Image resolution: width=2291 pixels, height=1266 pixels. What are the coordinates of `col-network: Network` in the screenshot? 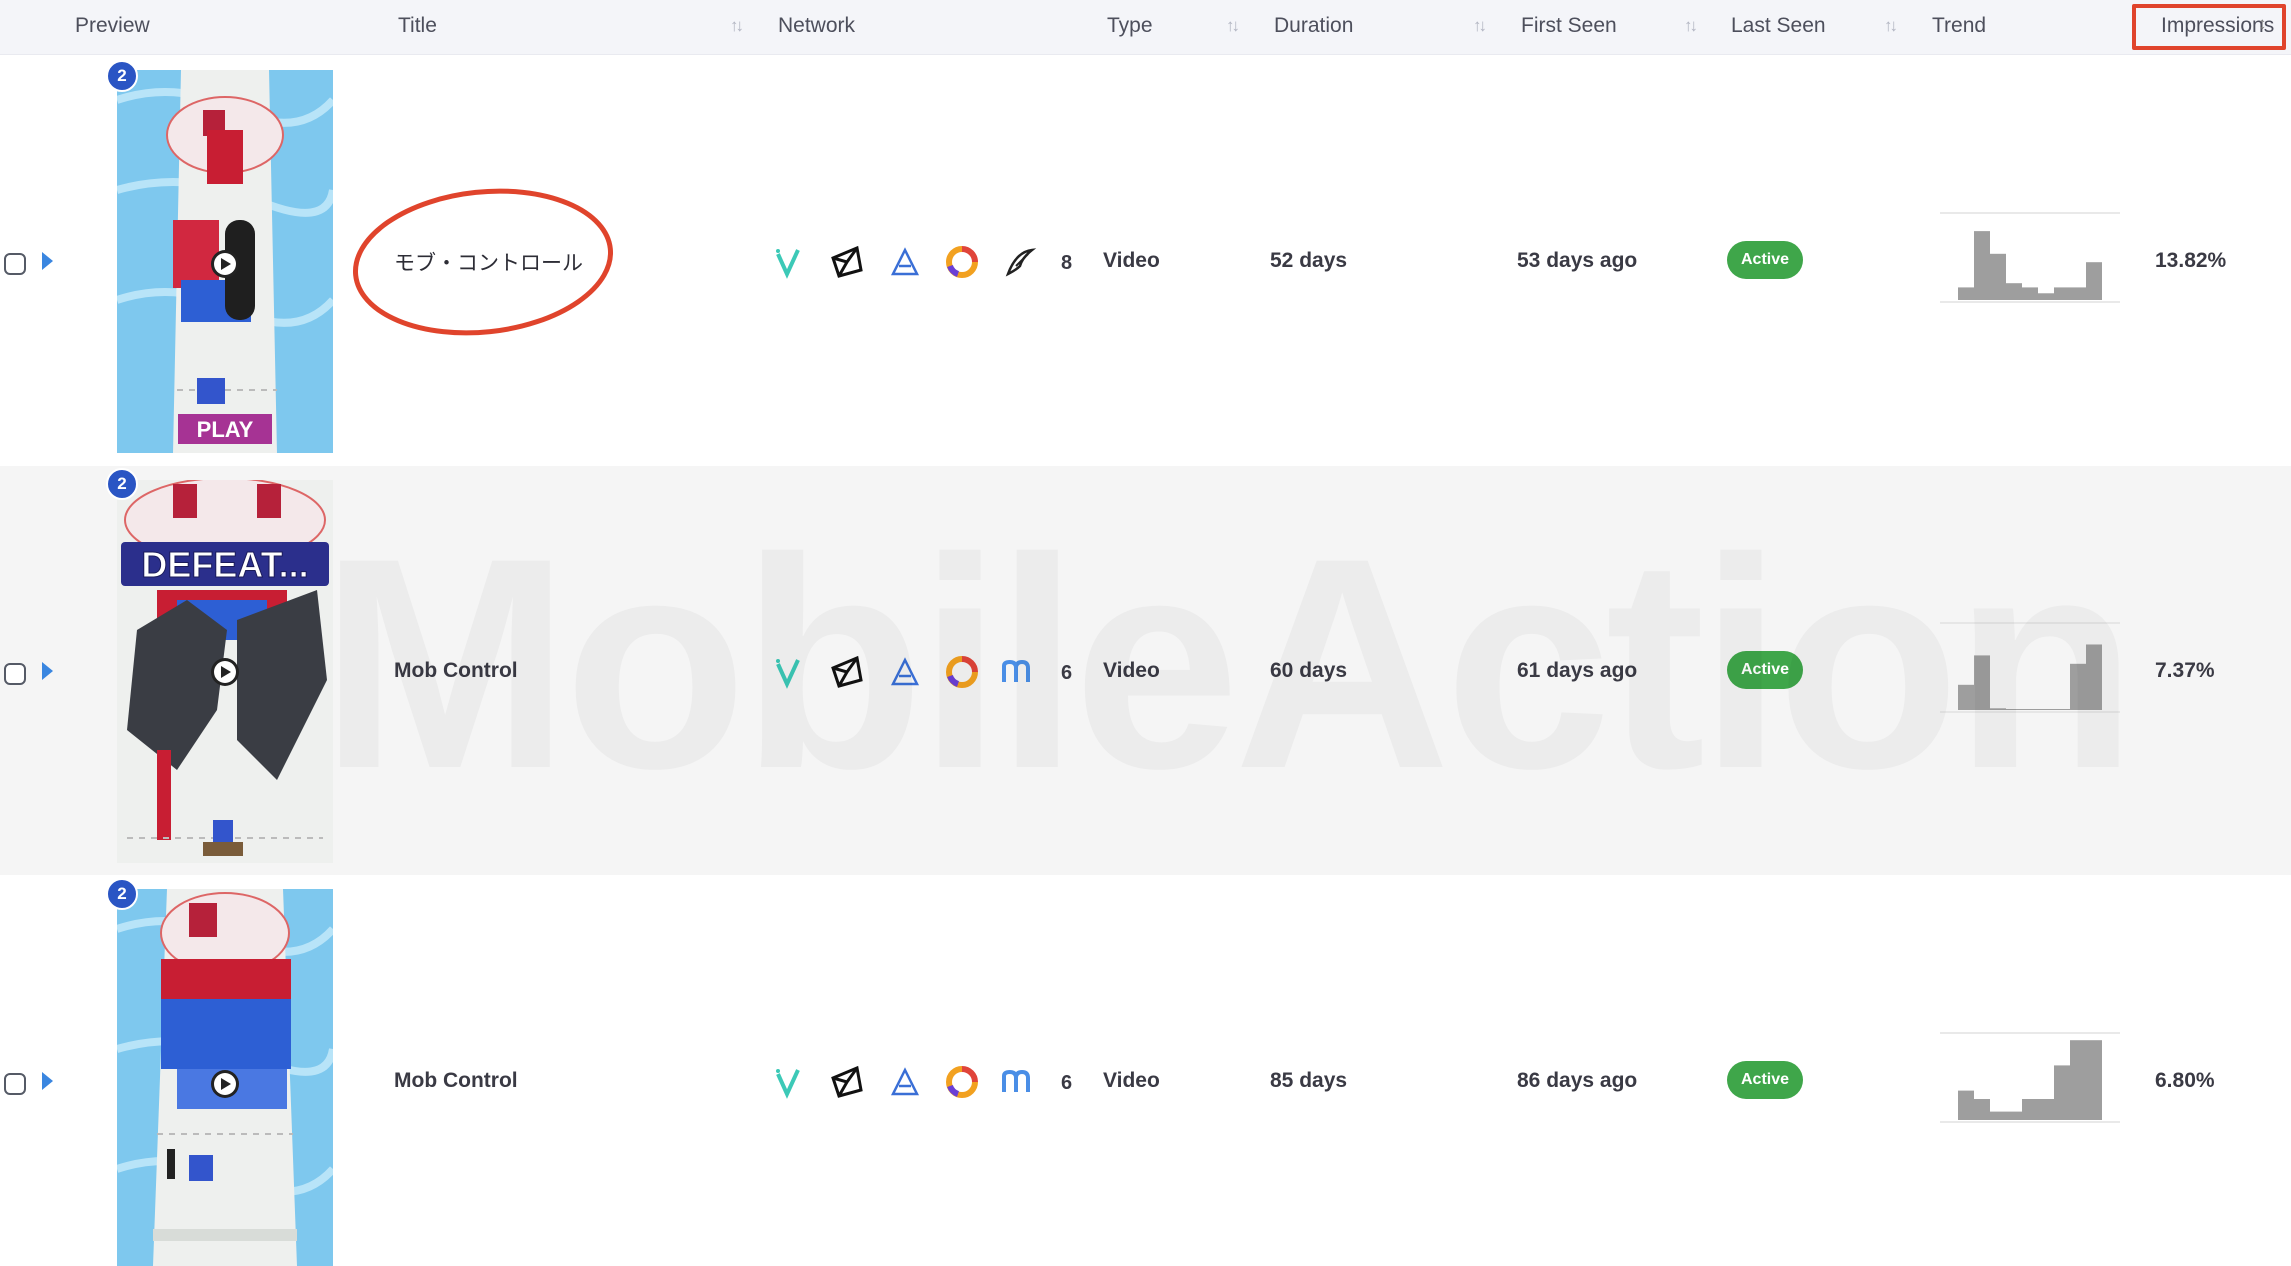 It's located at (817, 25).